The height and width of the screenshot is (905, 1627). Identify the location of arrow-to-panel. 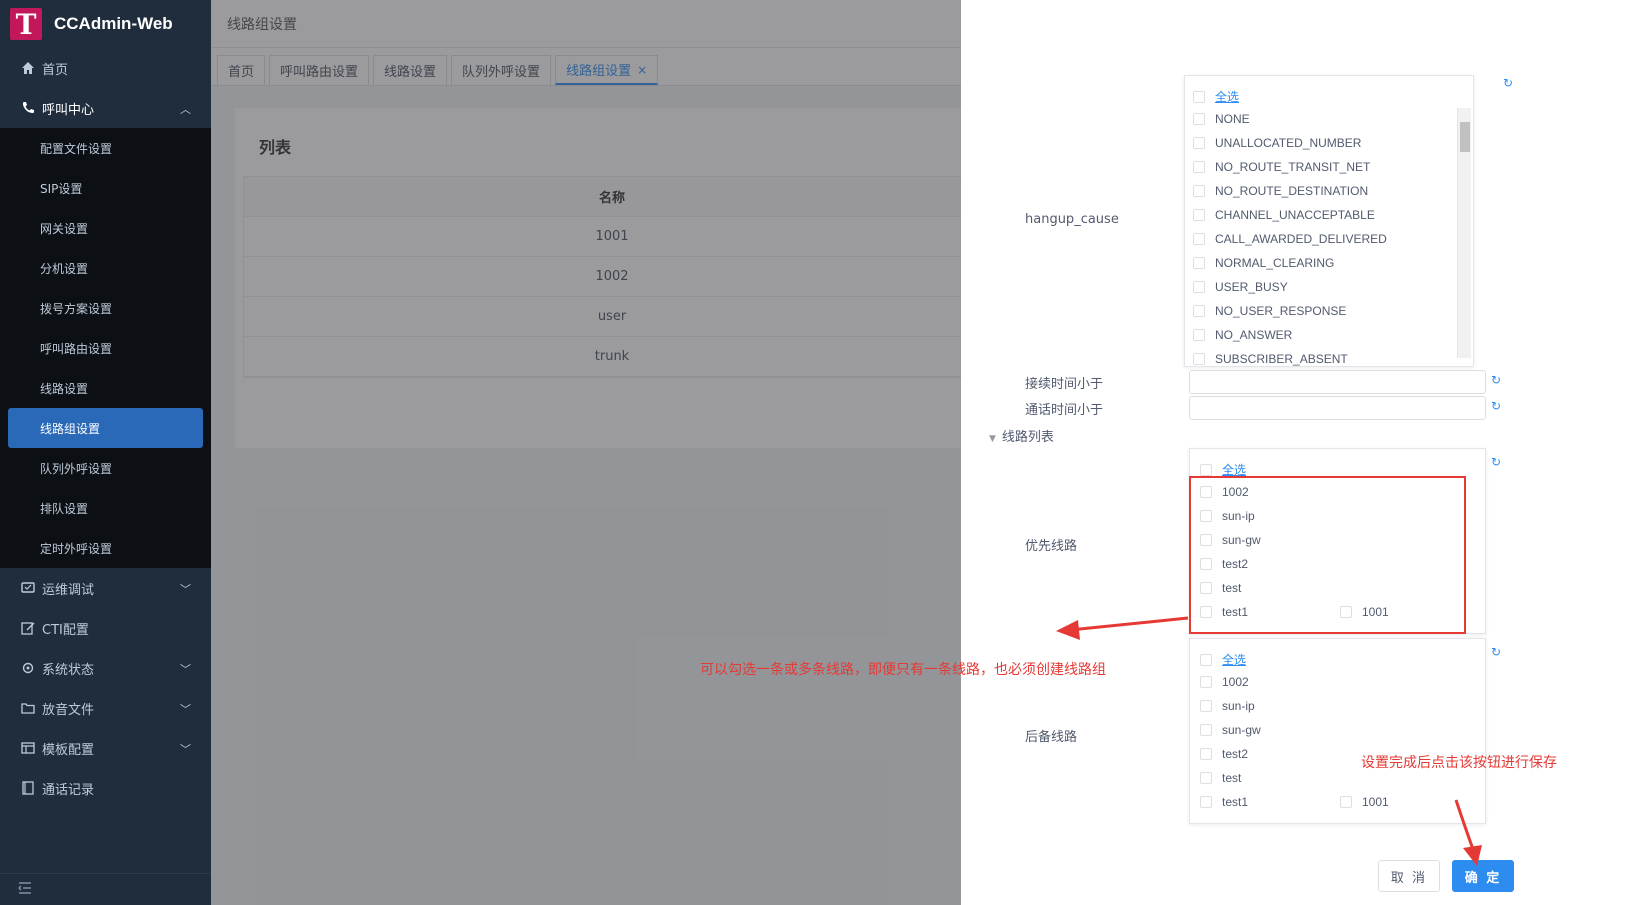
(1122, 628).